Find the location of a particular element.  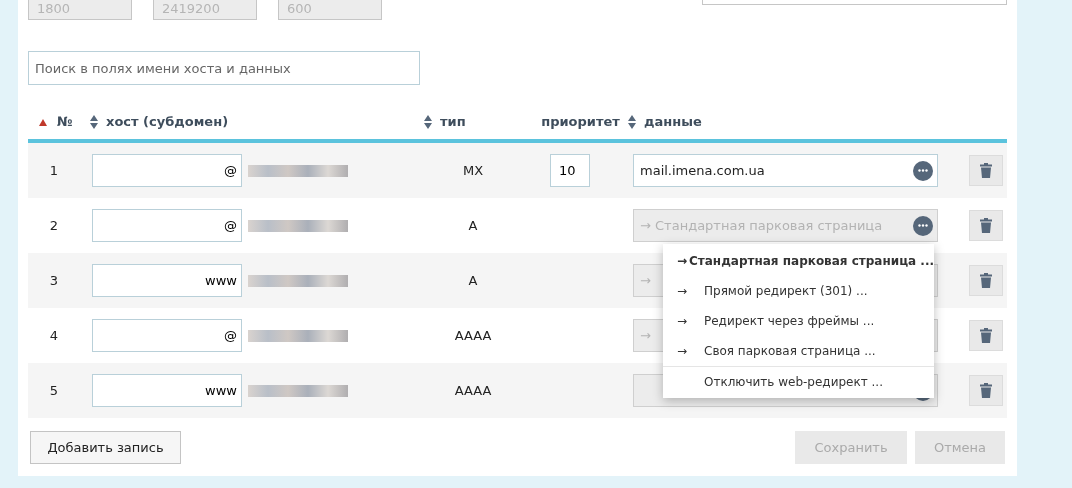

column-header: тип is located at coordinates (453, 122).